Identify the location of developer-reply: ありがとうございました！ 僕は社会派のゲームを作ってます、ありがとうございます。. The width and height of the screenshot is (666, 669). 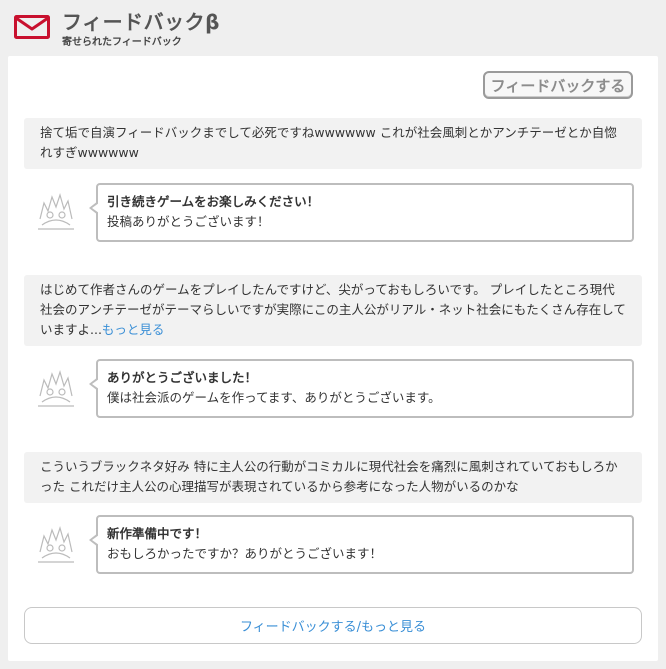
(361, 388).